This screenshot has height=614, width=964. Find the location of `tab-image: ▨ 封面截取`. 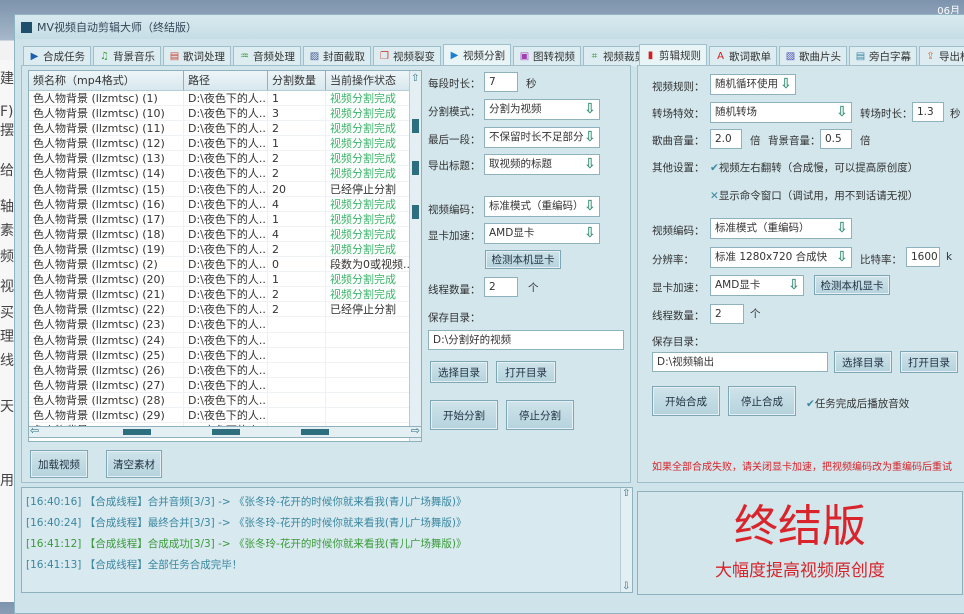

tab-image: ▨ 封面截取 is located at coordinates (337, 56).